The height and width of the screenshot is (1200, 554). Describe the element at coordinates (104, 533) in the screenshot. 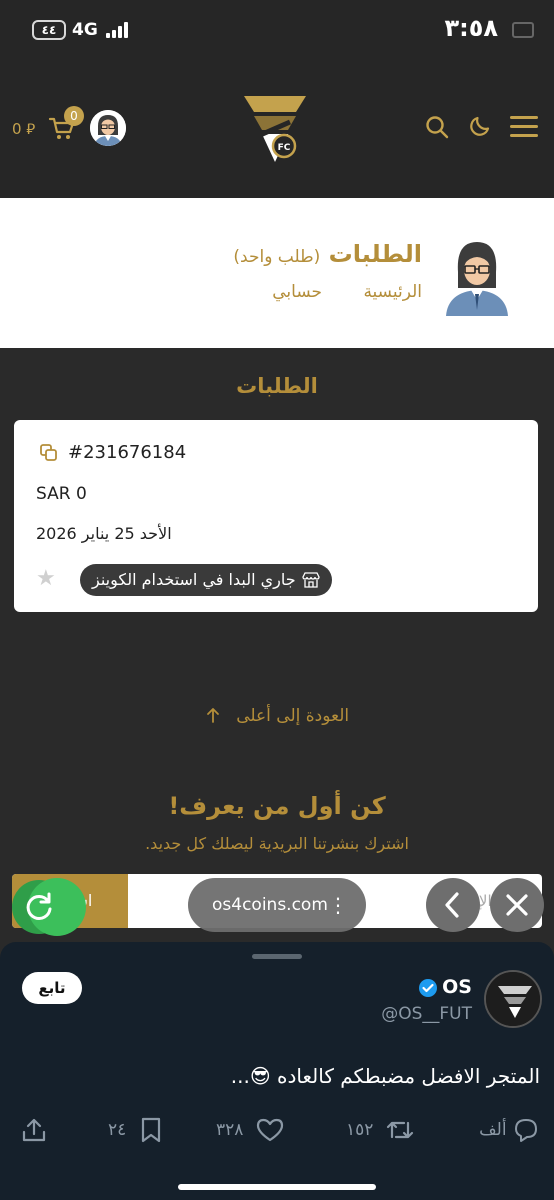

I see `order-date: الأحد 25 يناير 2026` at that location.